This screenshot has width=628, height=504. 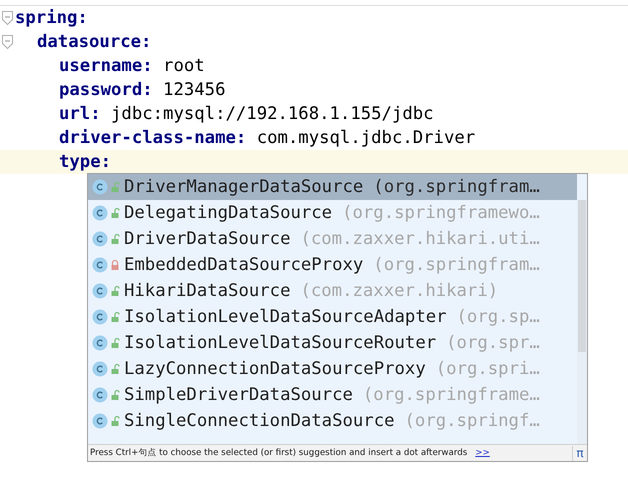 What do you see at coordinates (207, 239) in the screenshot?
I see `class-name: DriverDataSource` at bounding box center [207, 239].